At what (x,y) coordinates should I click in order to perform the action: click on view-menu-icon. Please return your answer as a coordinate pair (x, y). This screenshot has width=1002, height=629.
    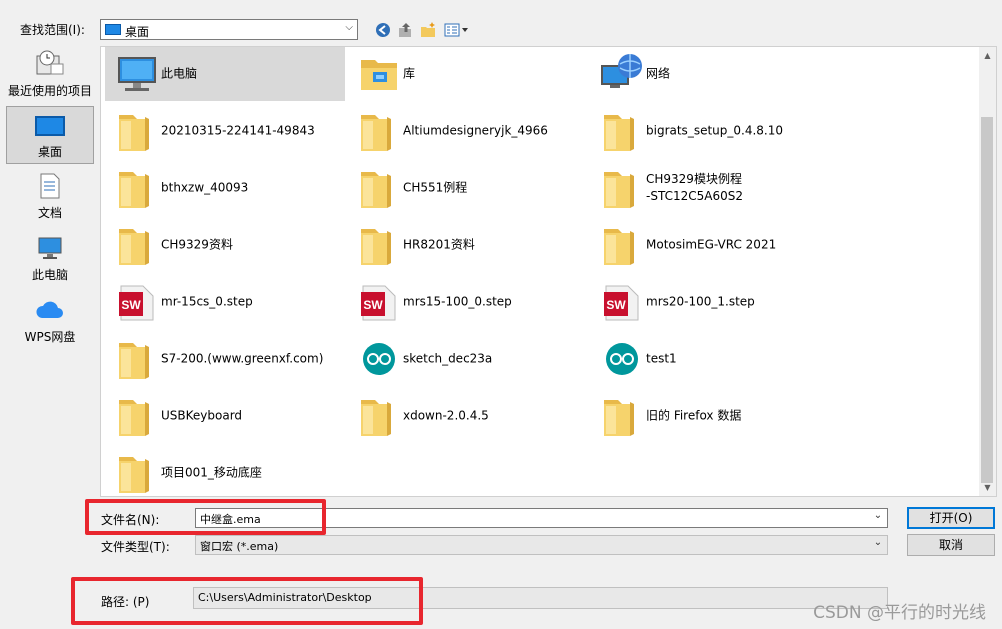
    Looking at the image, I should click on (456, 30).